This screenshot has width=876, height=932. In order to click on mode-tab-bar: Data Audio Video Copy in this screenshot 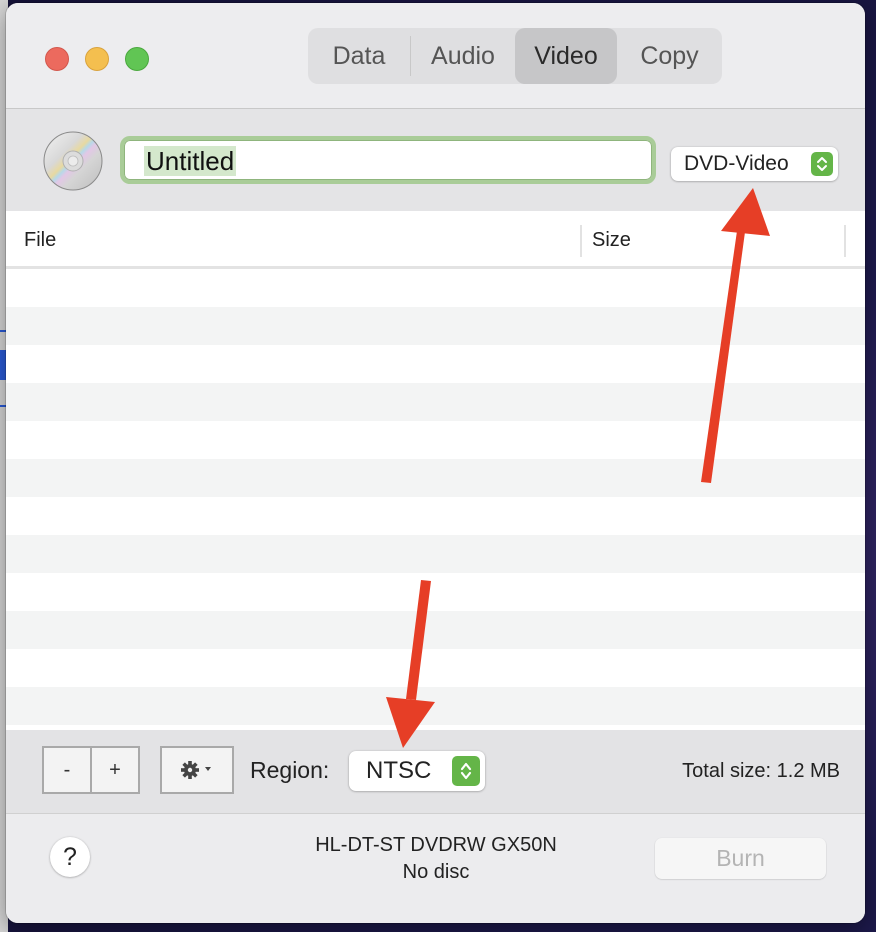, I will do `click(515, 56)`.